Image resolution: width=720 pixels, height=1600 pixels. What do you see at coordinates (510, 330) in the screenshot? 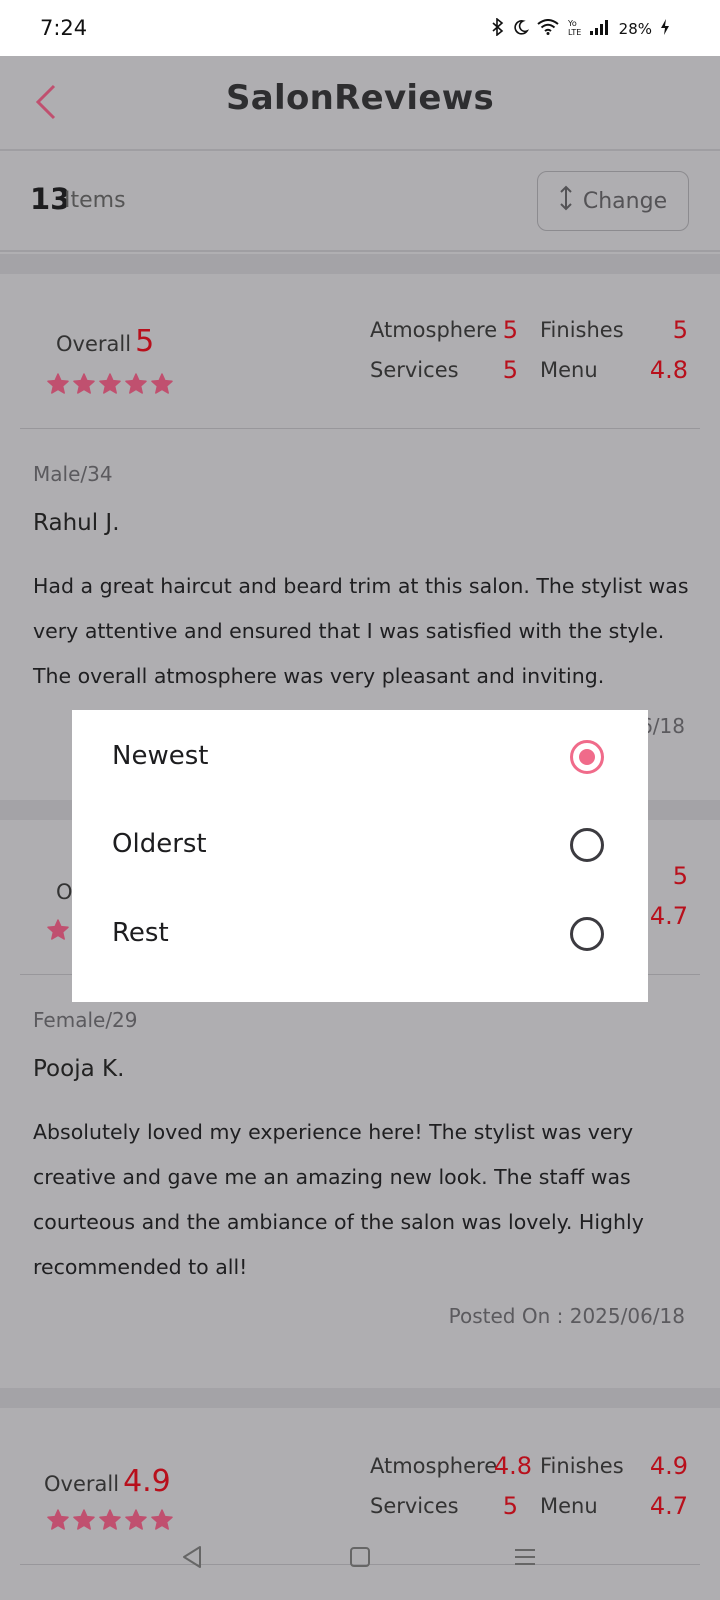
I see `metric-value-atmosphere: 5` at bounding box center [510, 330].